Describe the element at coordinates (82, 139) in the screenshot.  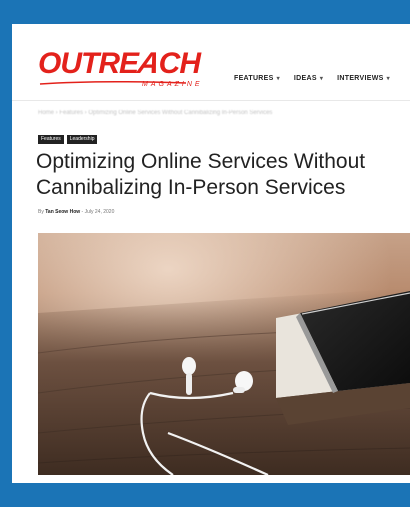
I see `tag-leadership: Leadership` at that location.